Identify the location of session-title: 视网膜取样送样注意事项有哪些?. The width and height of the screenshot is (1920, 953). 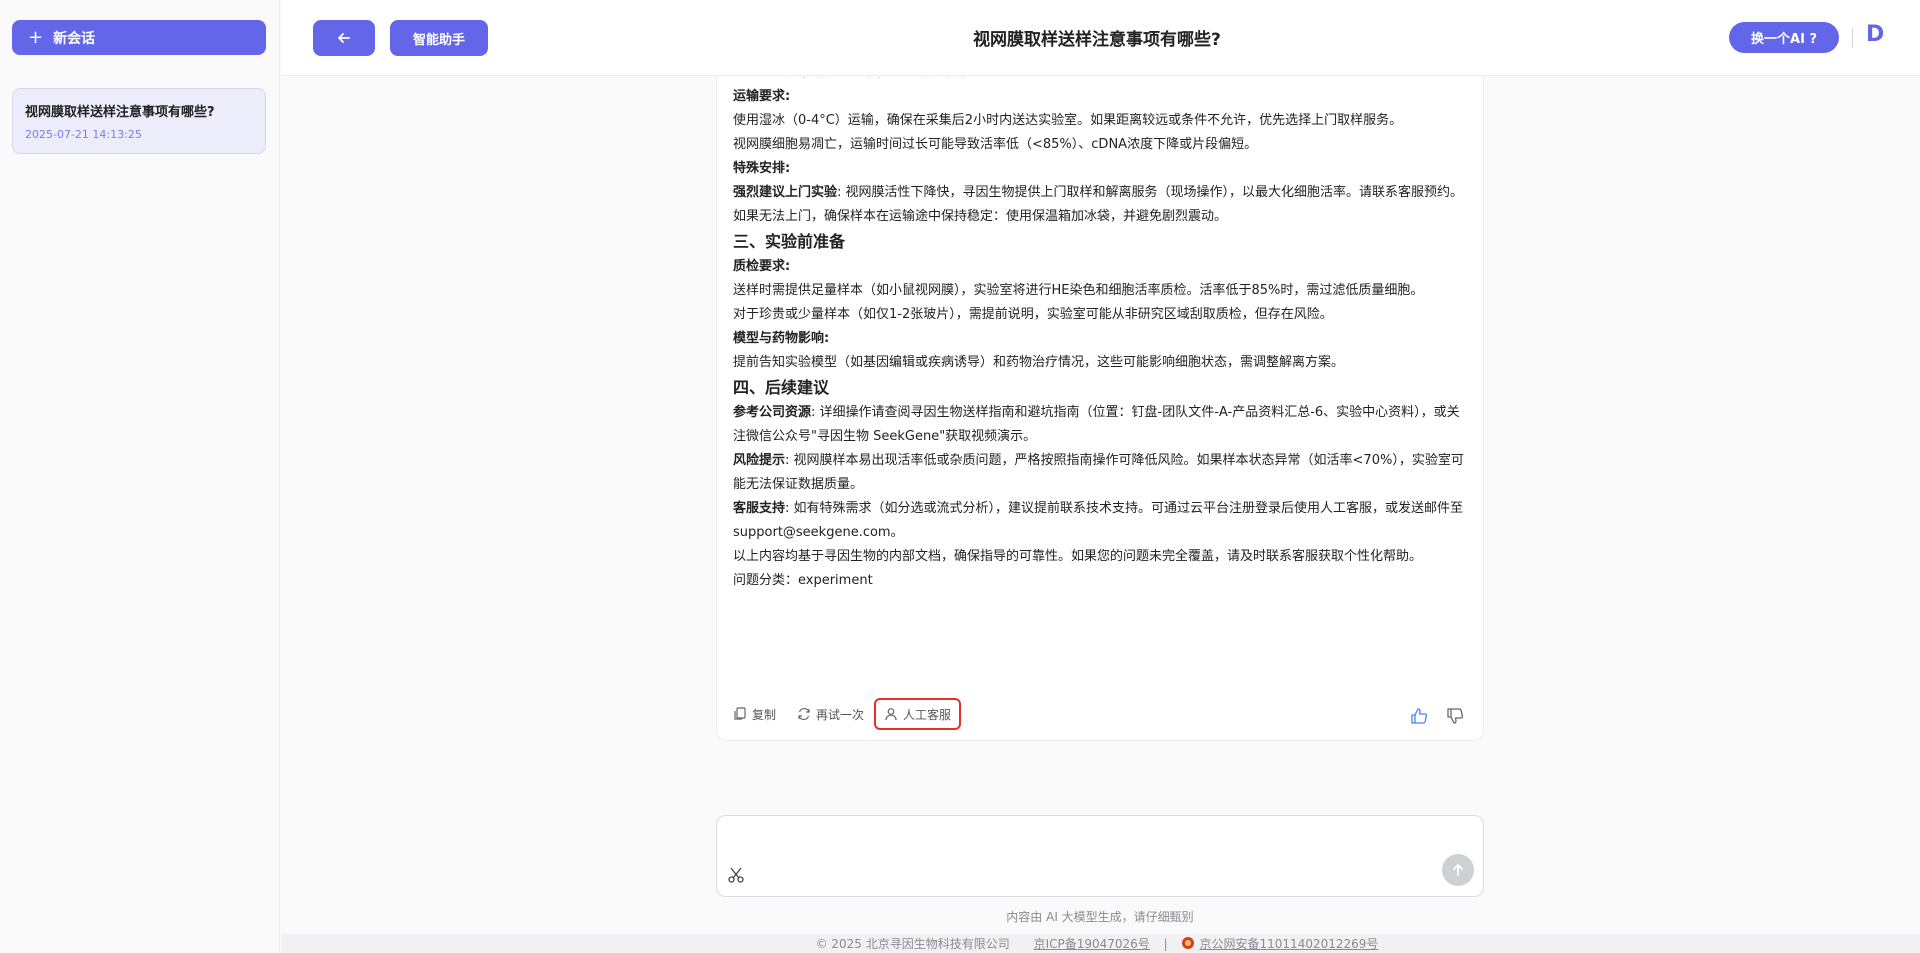
(120, 112).